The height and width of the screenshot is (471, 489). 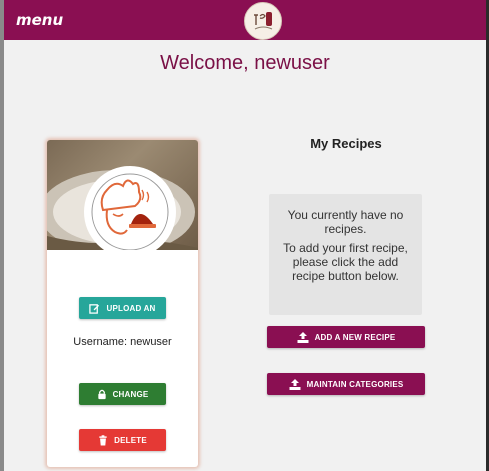 What do you see at coordinates (245, 63) in the screenshot?
I see `welcome-heading: Welcome, newuser` at bounding box center [245, 63].